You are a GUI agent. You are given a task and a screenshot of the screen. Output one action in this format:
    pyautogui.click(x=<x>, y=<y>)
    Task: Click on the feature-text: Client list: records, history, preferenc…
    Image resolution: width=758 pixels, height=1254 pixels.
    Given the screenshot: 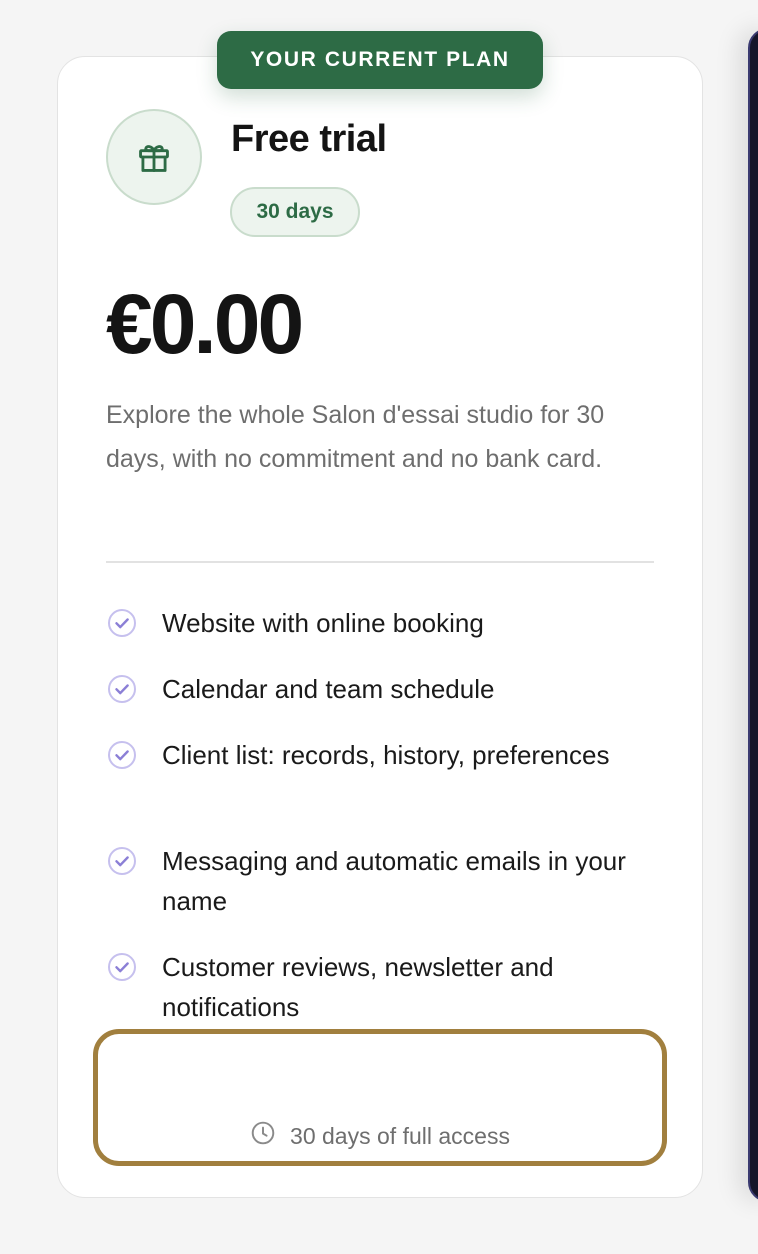 What is the action you would take?
    pyautogui.click(x=386, y=755)
    